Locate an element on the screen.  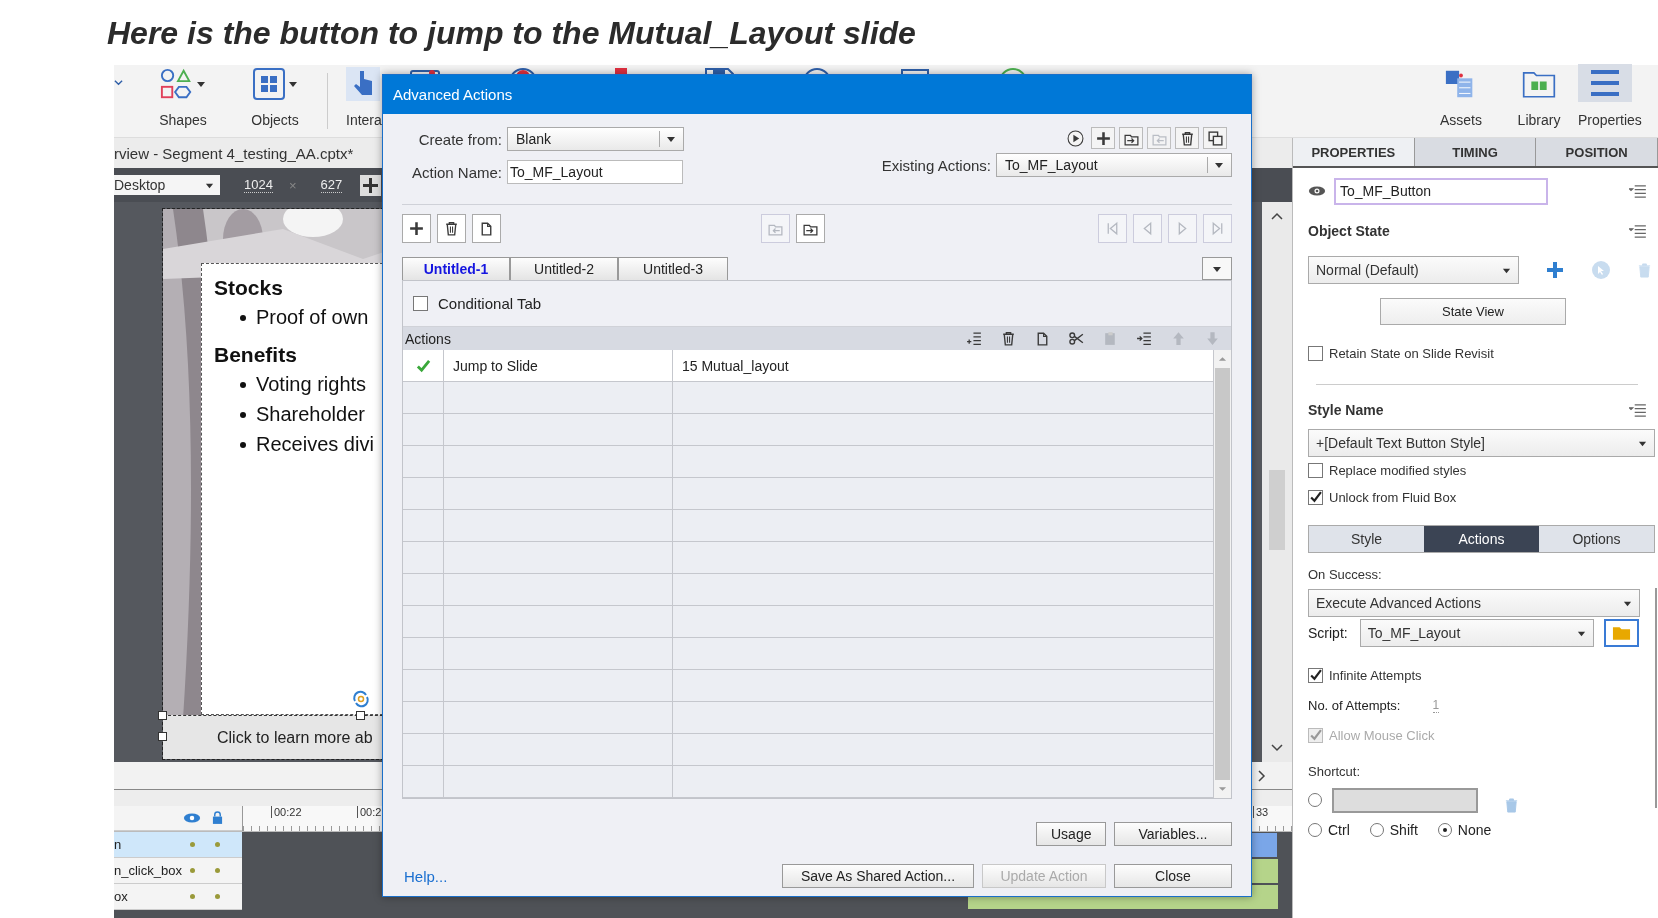
height-value: 627 is located at coordinates (331, 185).